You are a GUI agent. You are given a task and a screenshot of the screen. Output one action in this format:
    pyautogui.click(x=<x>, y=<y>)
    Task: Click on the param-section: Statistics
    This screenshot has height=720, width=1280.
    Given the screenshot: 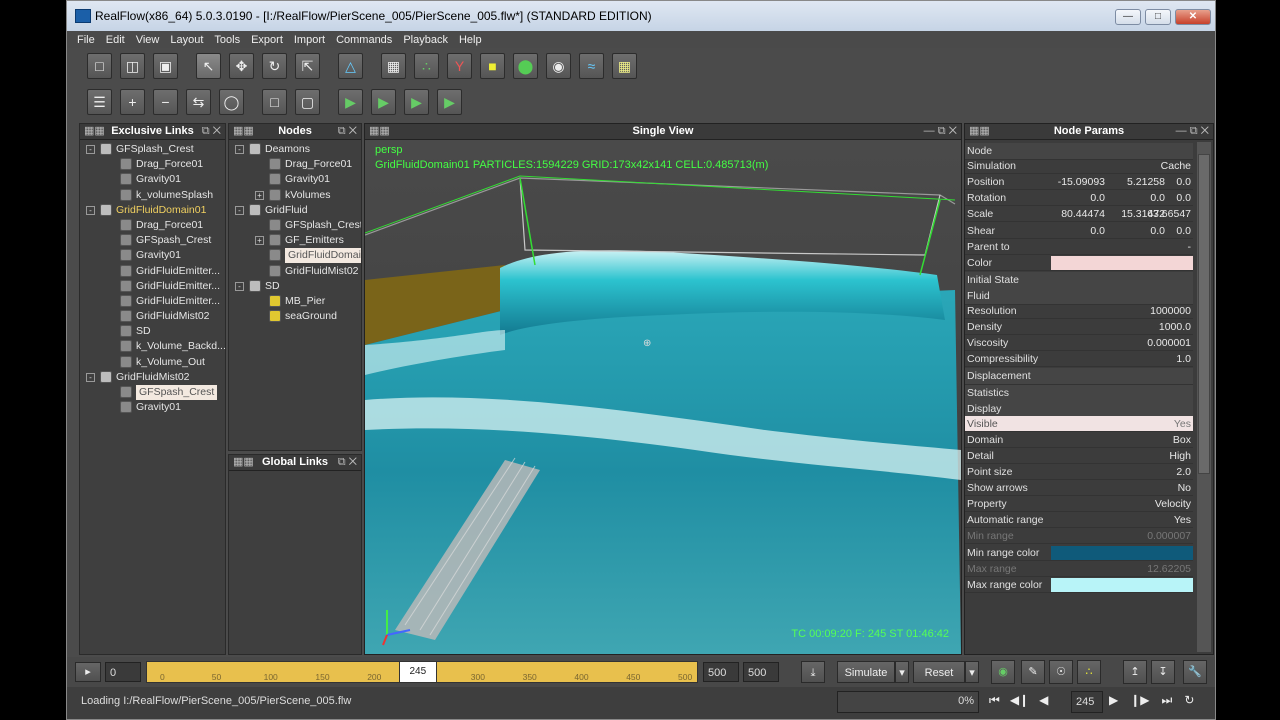 What is the action you would take?
    pyautogui.click(x=1079, y=393)
    